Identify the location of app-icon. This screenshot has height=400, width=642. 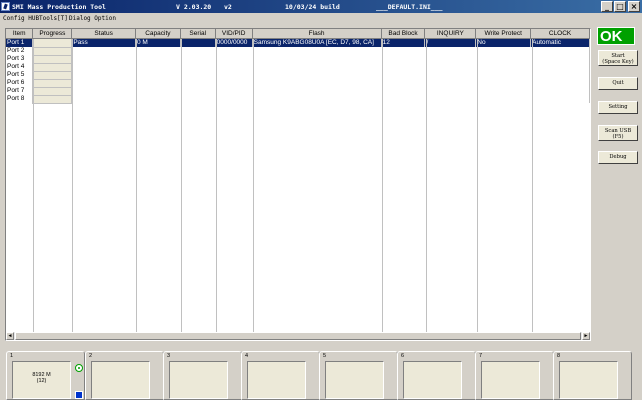
(5, 6).